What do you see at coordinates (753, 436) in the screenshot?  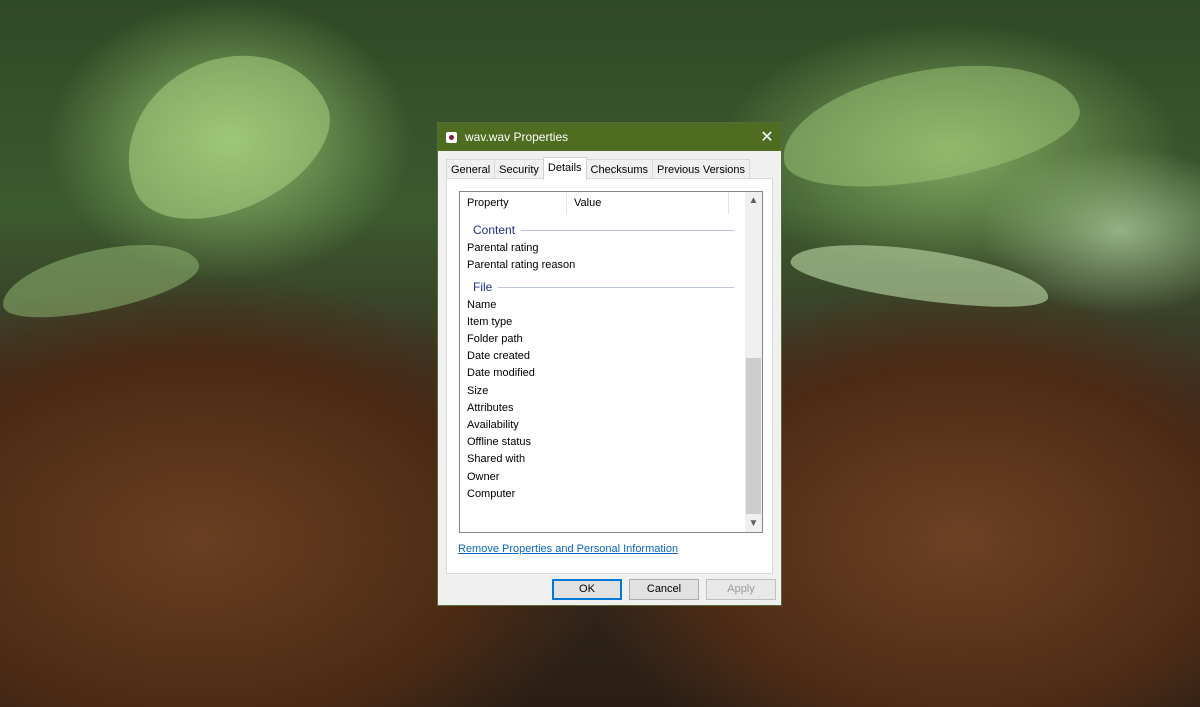 I see `scrollbar-thumb` at bounding box center [753, 436].